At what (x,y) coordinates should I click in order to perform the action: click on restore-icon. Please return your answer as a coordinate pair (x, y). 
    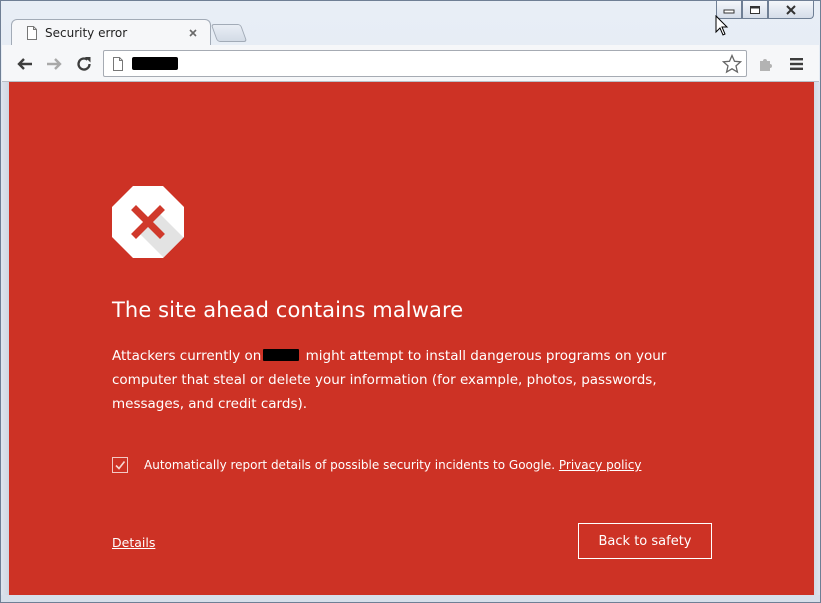
    Looking at the image, I should click on (755, 9).